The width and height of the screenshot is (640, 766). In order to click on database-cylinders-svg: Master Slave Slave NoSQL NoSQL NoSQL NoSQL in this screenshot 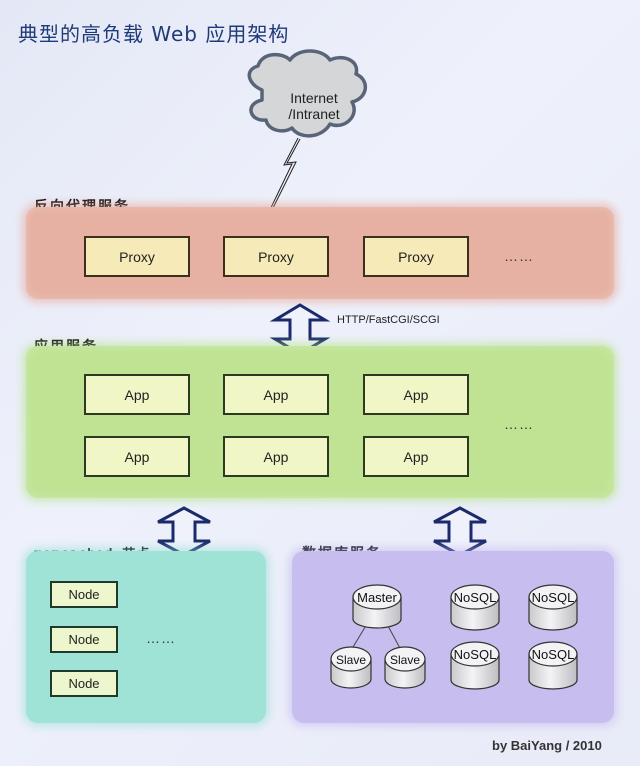, I will do `click(454, 637)`.